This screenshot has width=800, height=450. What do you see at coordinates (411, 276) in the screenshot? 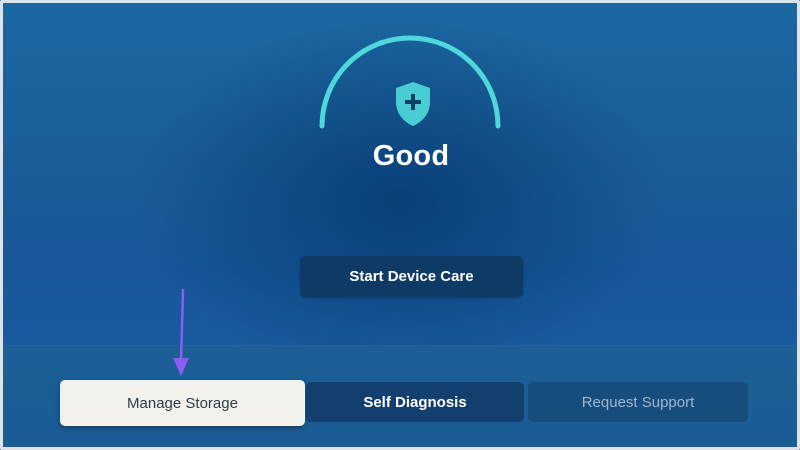
I see `start-device-care-button: Start Device Care` at bounding box center [411, 276].